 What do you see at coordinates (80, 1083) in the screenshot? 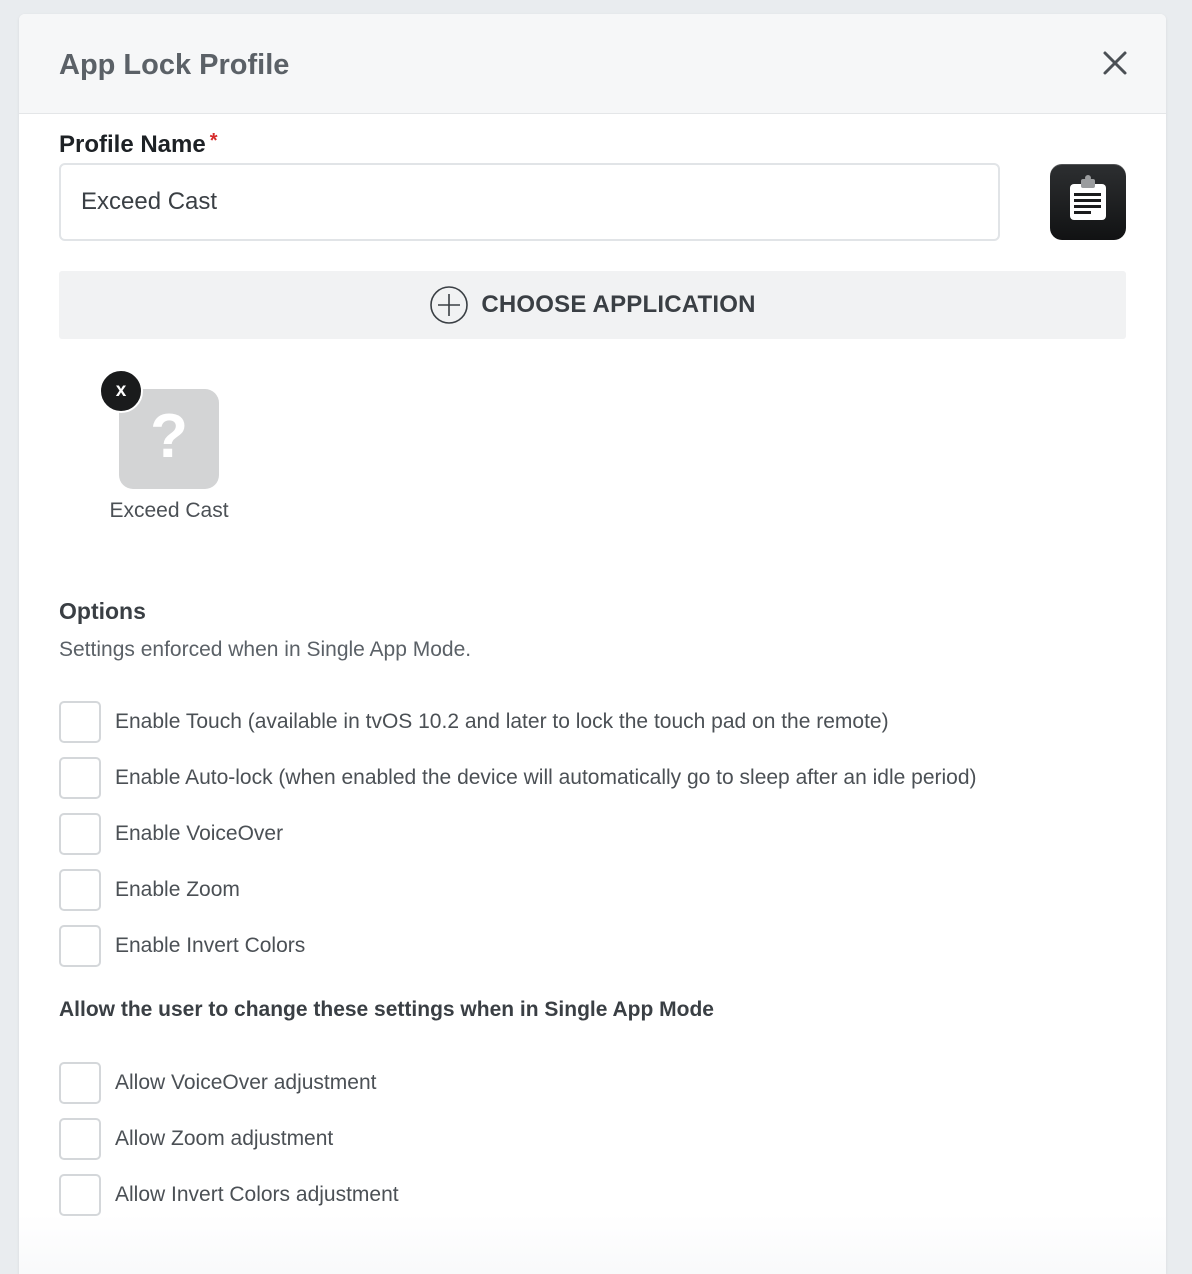
I see `allow-voiceover-adjustment-checkbox` at bounding box center [80, 1083].